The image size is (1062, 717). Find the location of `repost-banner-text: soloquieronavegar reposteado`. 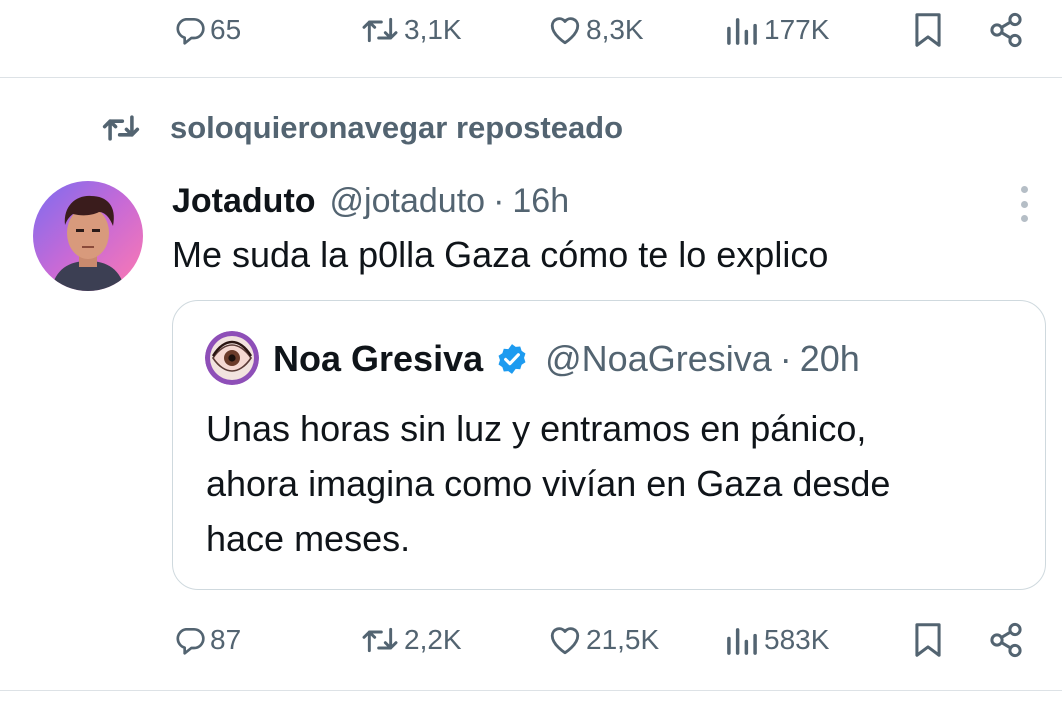

repost-banner-text: soloquieronavegar reposteado is located at coordinates (397, 127).